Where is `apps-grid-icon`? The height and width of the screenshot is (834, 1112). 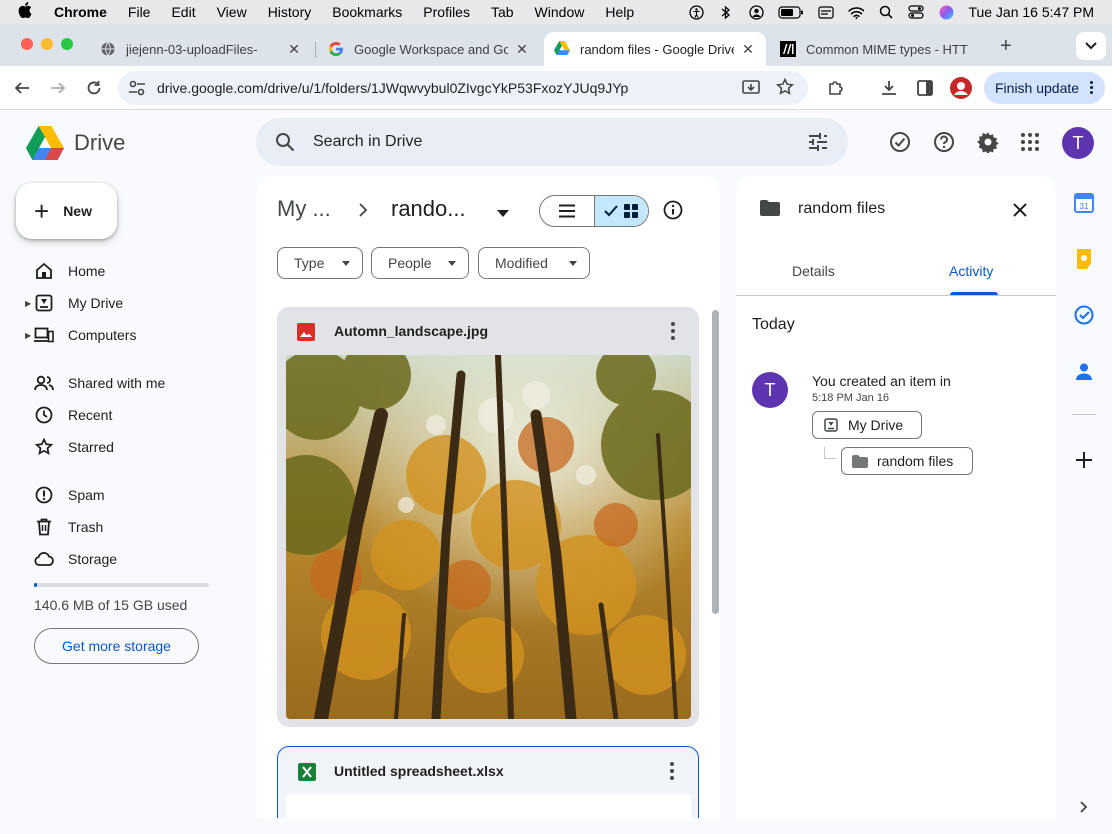 apps-grid-icon is located at coordinates (1030, 142).